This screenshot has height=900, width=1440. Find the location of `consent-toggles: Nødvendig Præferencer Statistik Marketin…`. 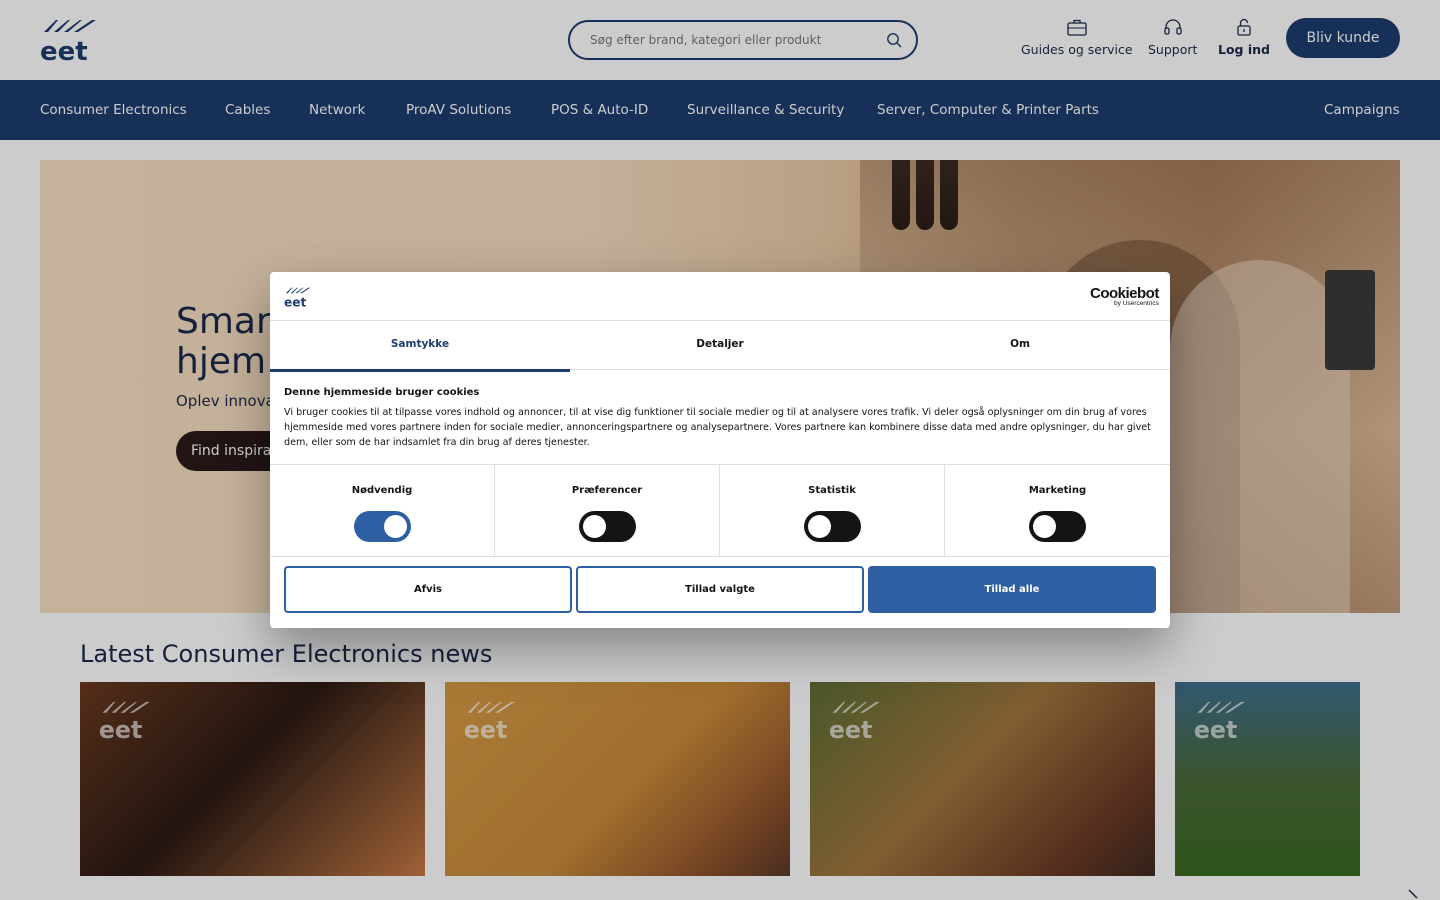

consent-toggles: Nødvendig Præferencer Statistik Marketin… is located at coordinates (720, 510).